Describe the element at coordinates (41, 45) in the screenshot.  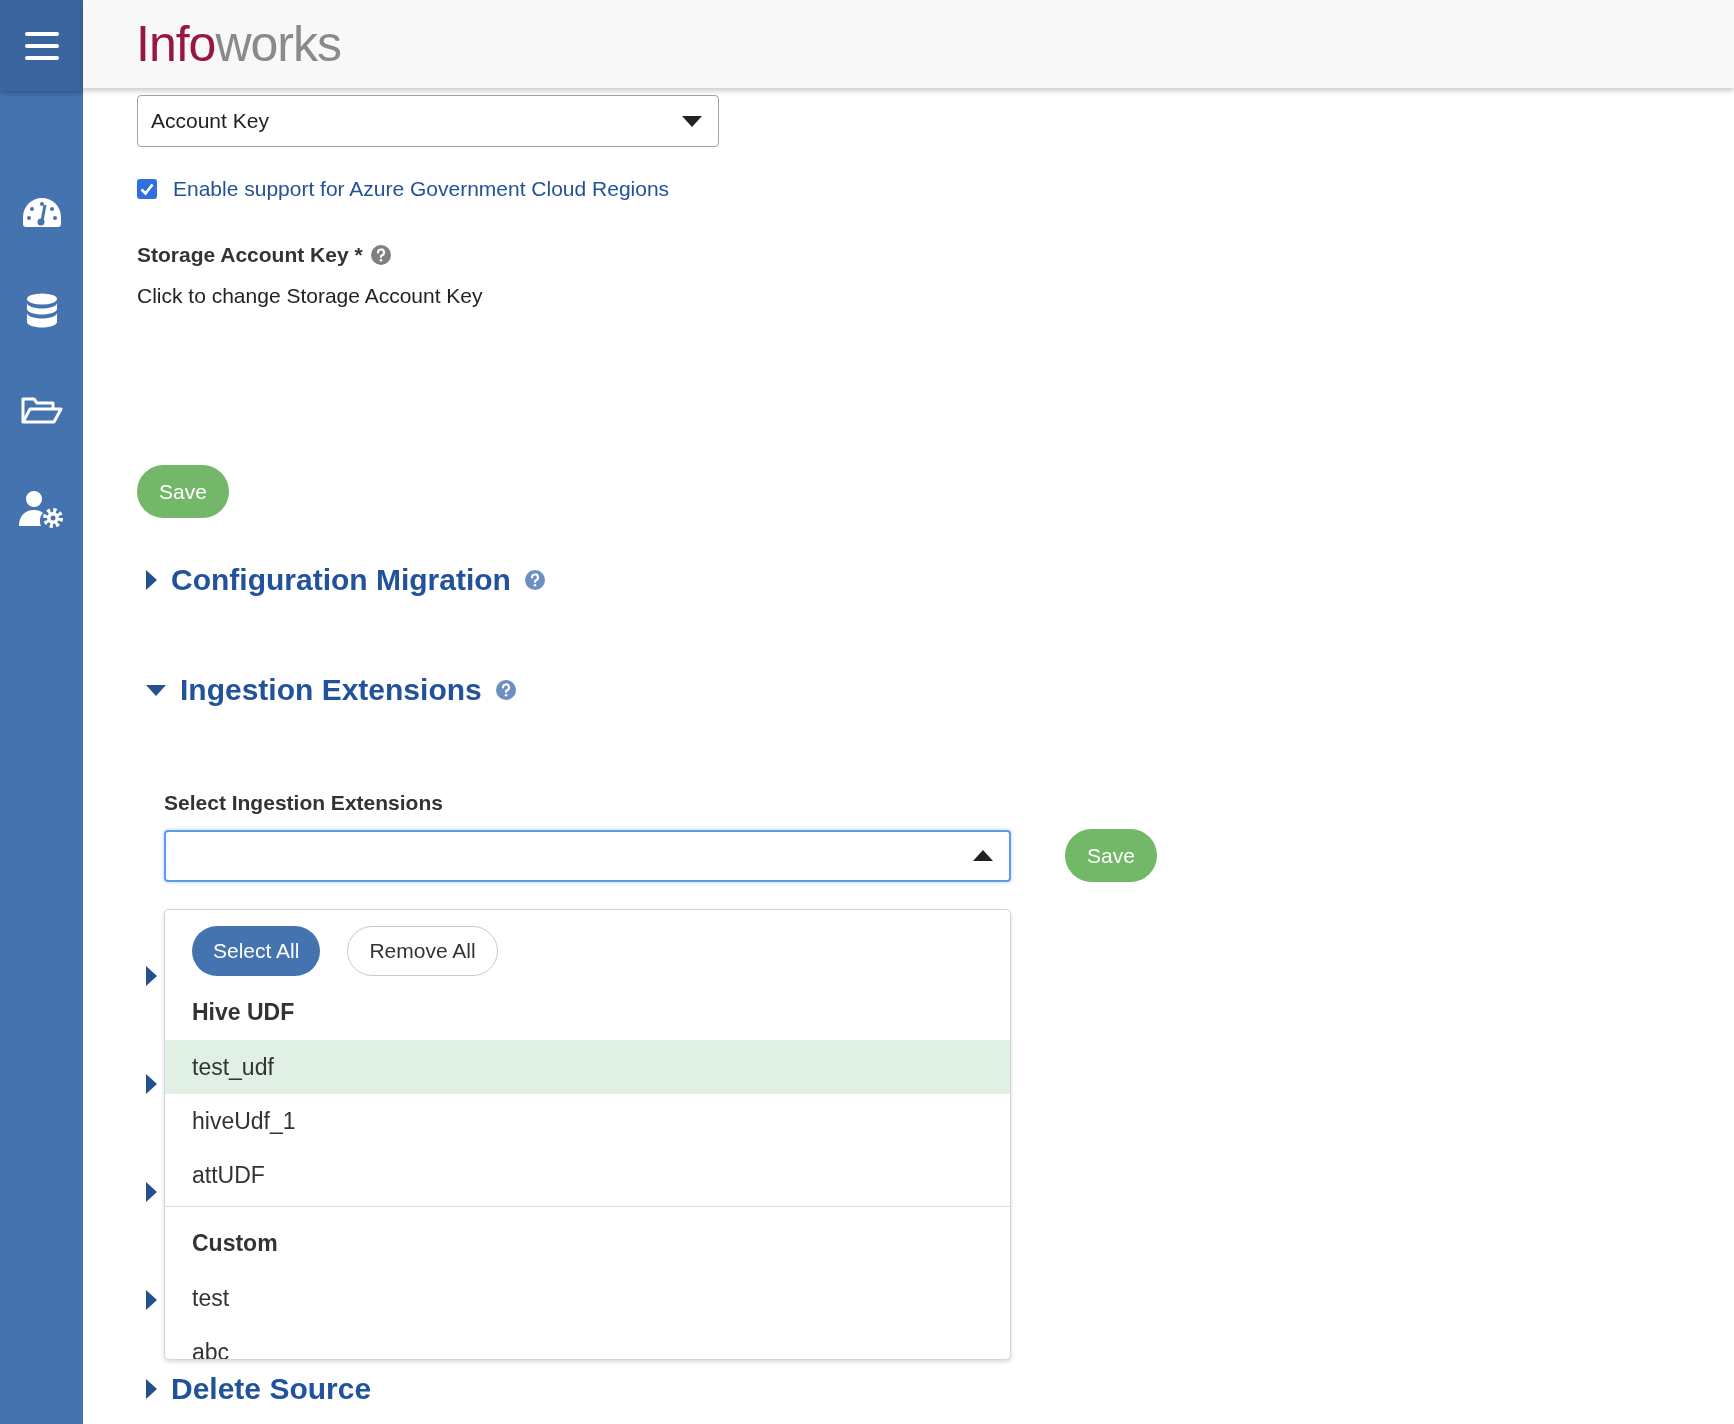
I see `menu-icon` at that location.